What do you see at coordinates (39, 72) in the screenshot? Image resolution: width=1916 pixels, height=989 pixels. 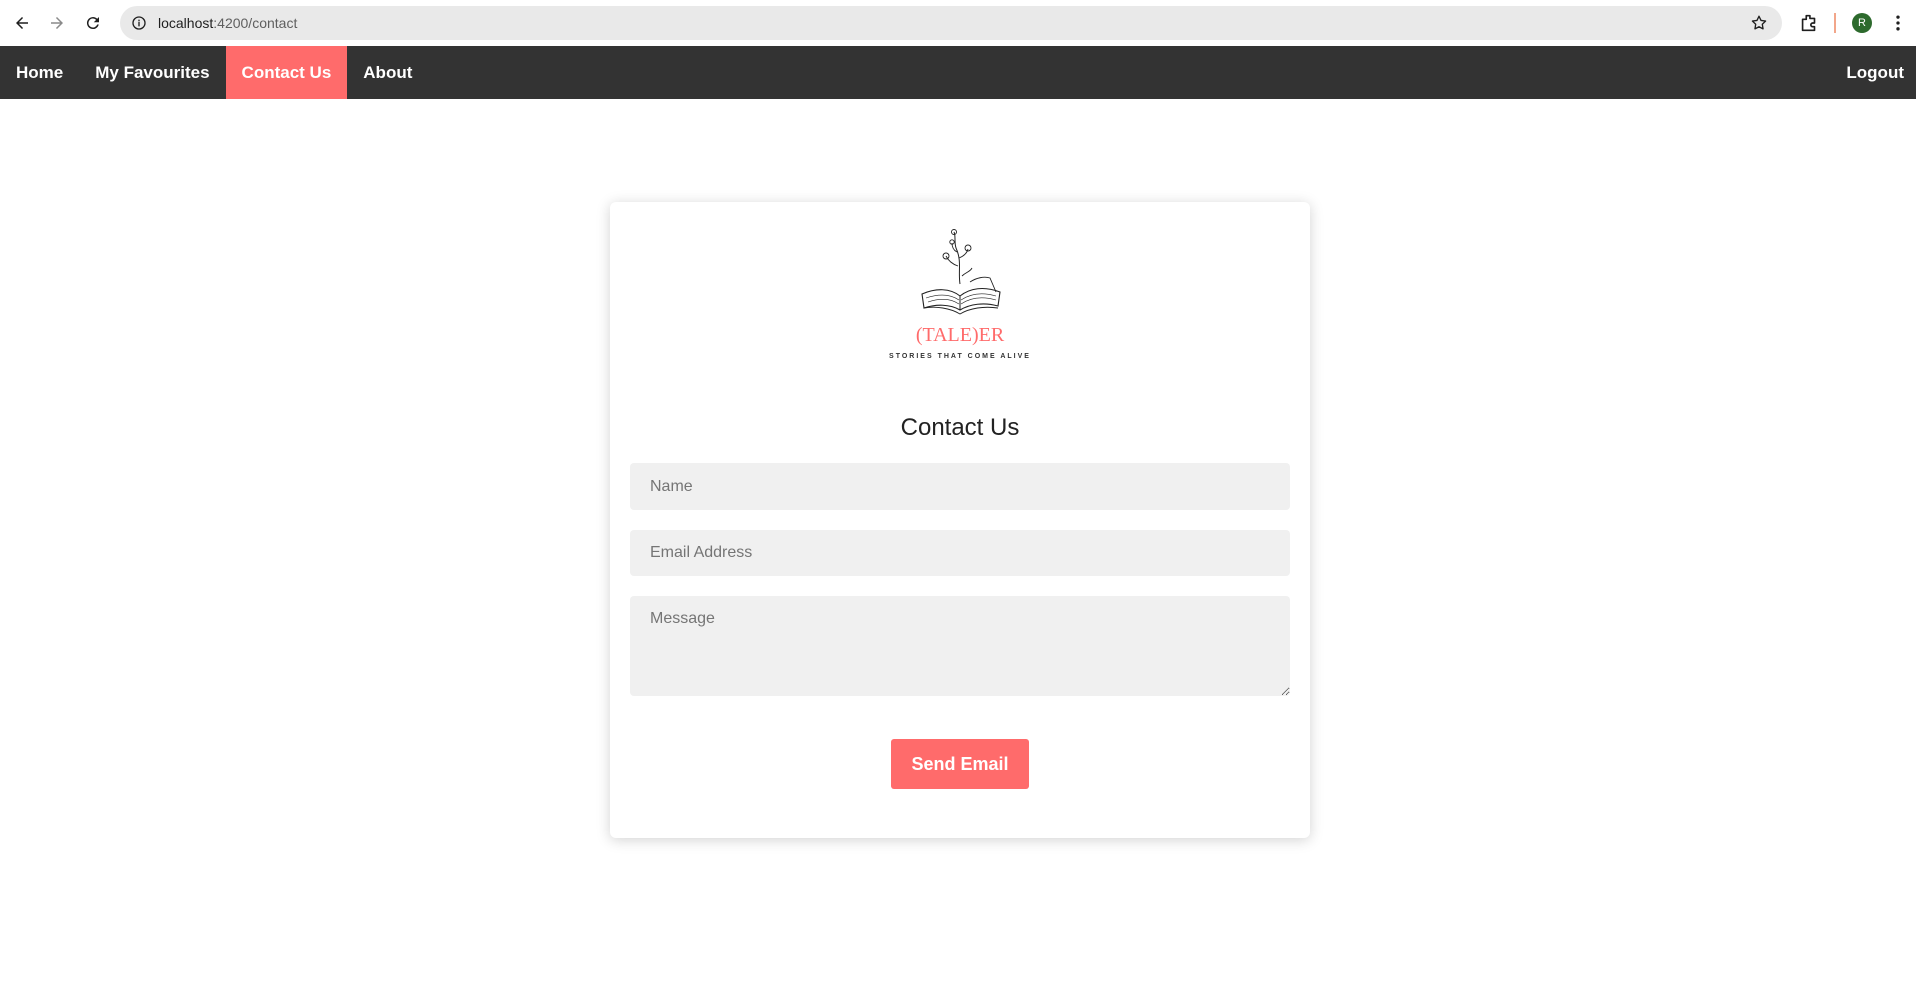 I see `nav-home: Home` at bounding box center [39, 72].